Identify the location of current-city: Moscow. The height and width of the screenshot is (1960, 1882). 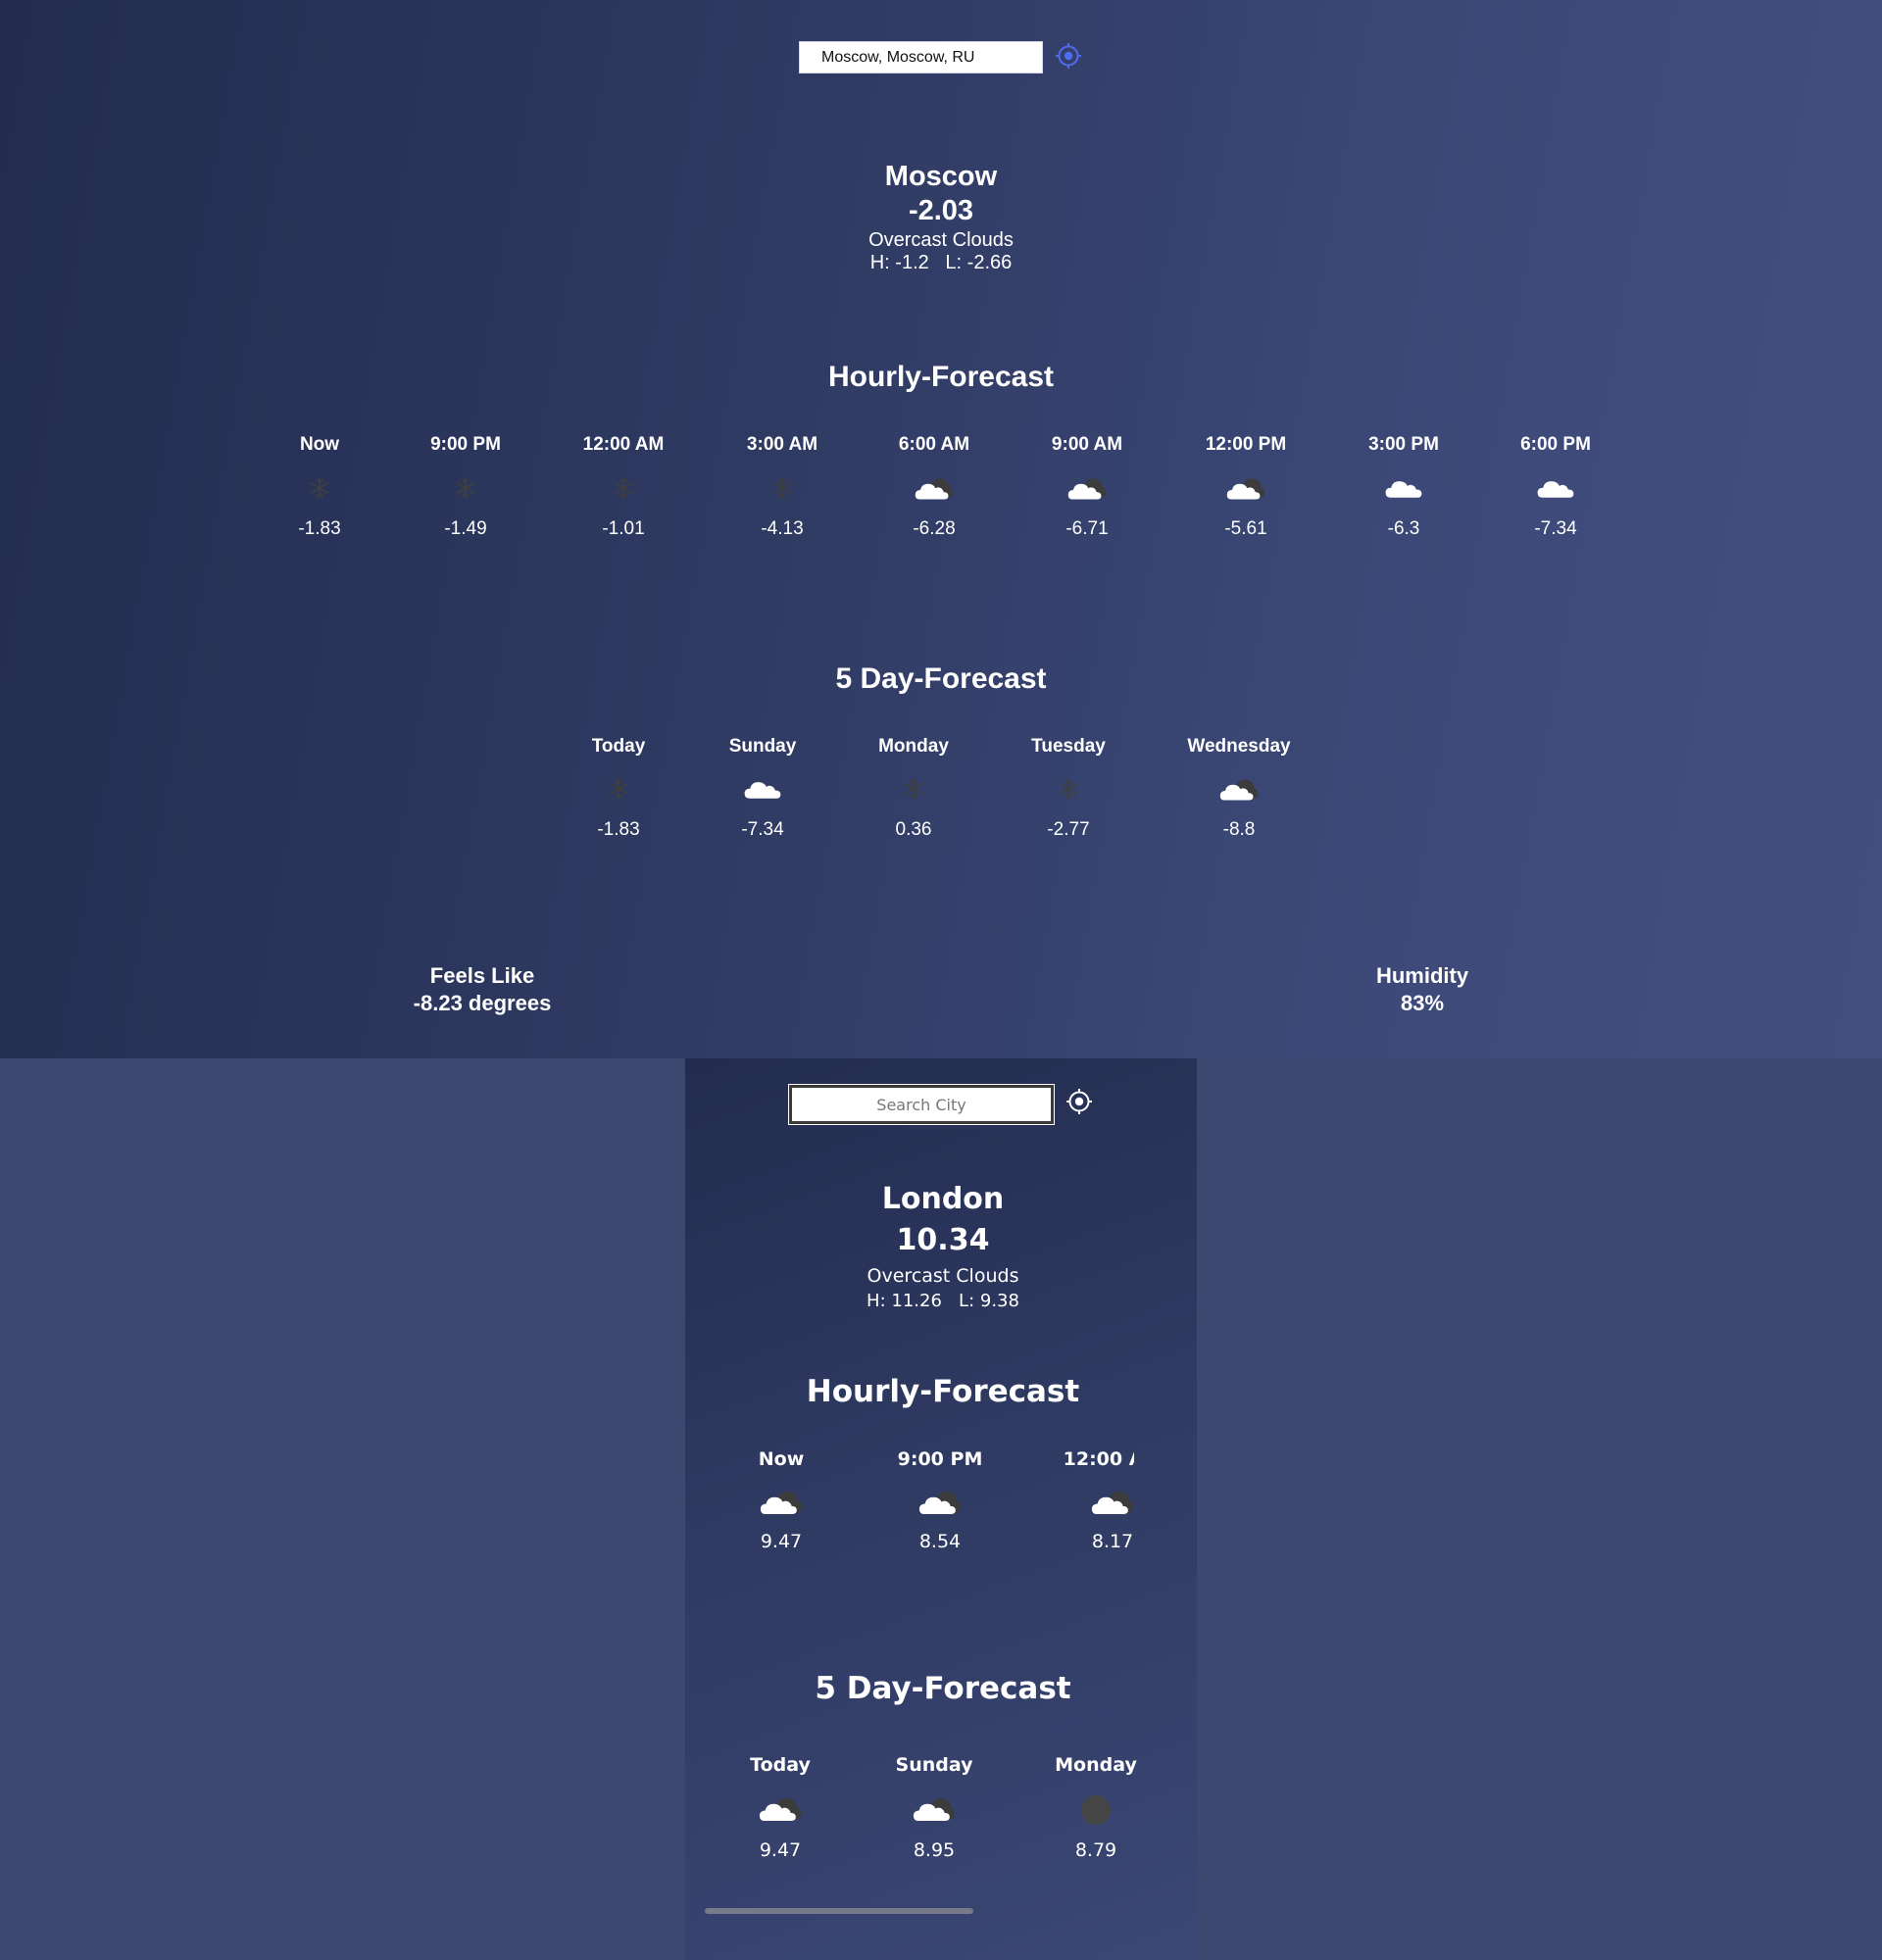
(941, 176).